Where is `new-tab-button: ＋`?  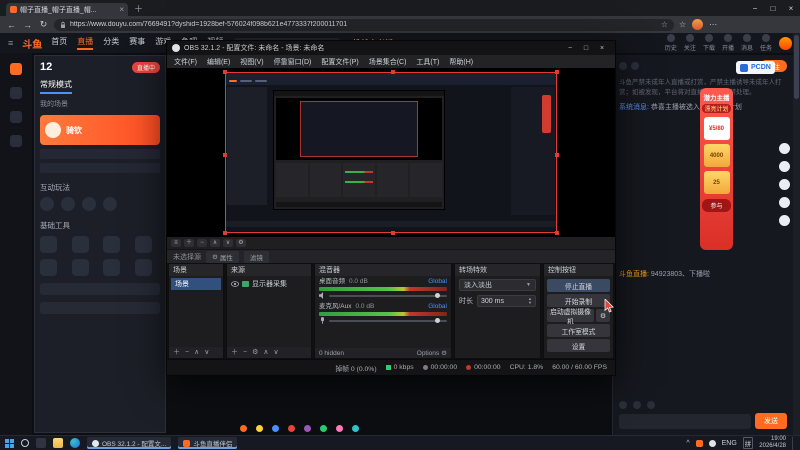
new-tab-button: ＋ is located at coordinates (138, 8).